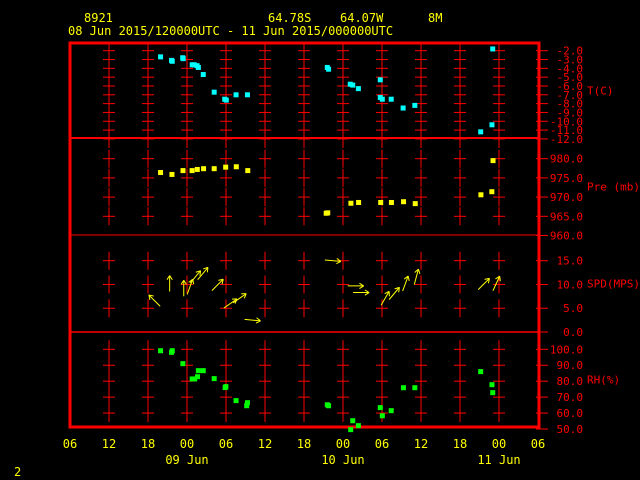  Describe the element at coordinates (600, 91) in the screenshot. I see `y-axis-title-temp: T(C)` at that location.